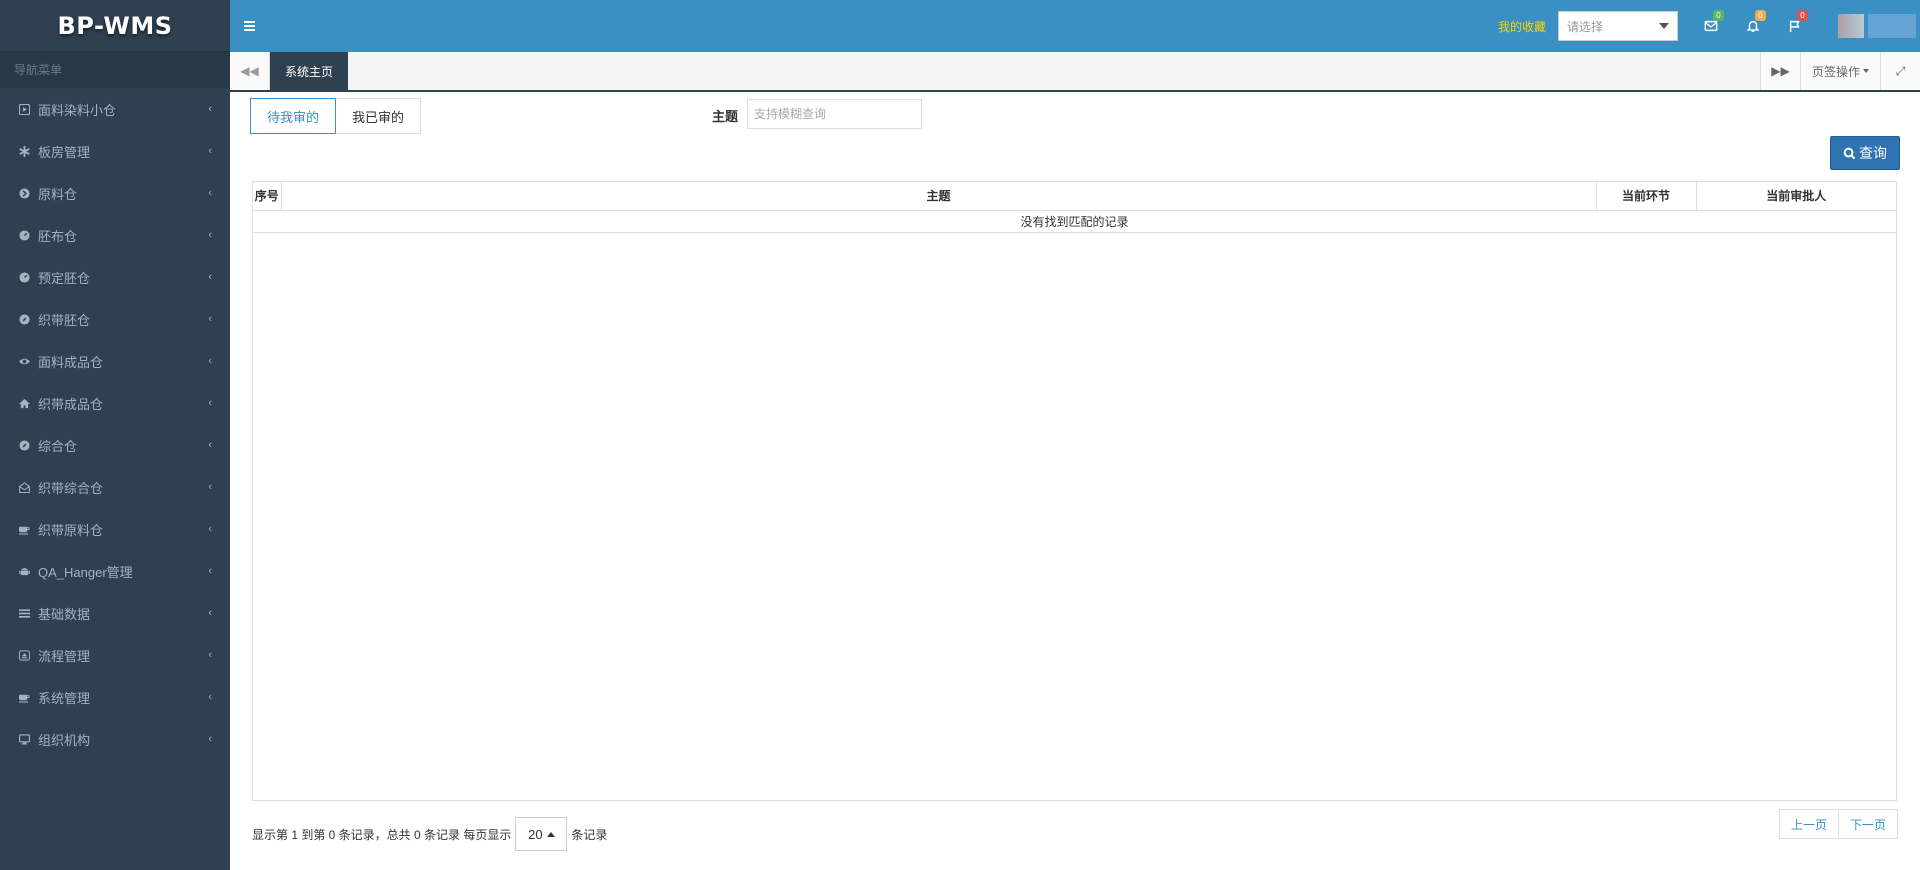 Image resolution: width=1920 pixels, height=870 pixels. What do you see at coordinates (1868, 824) in the screenshot?
I see `next-page-button: 下一页` at bounding box center [1868, 824].